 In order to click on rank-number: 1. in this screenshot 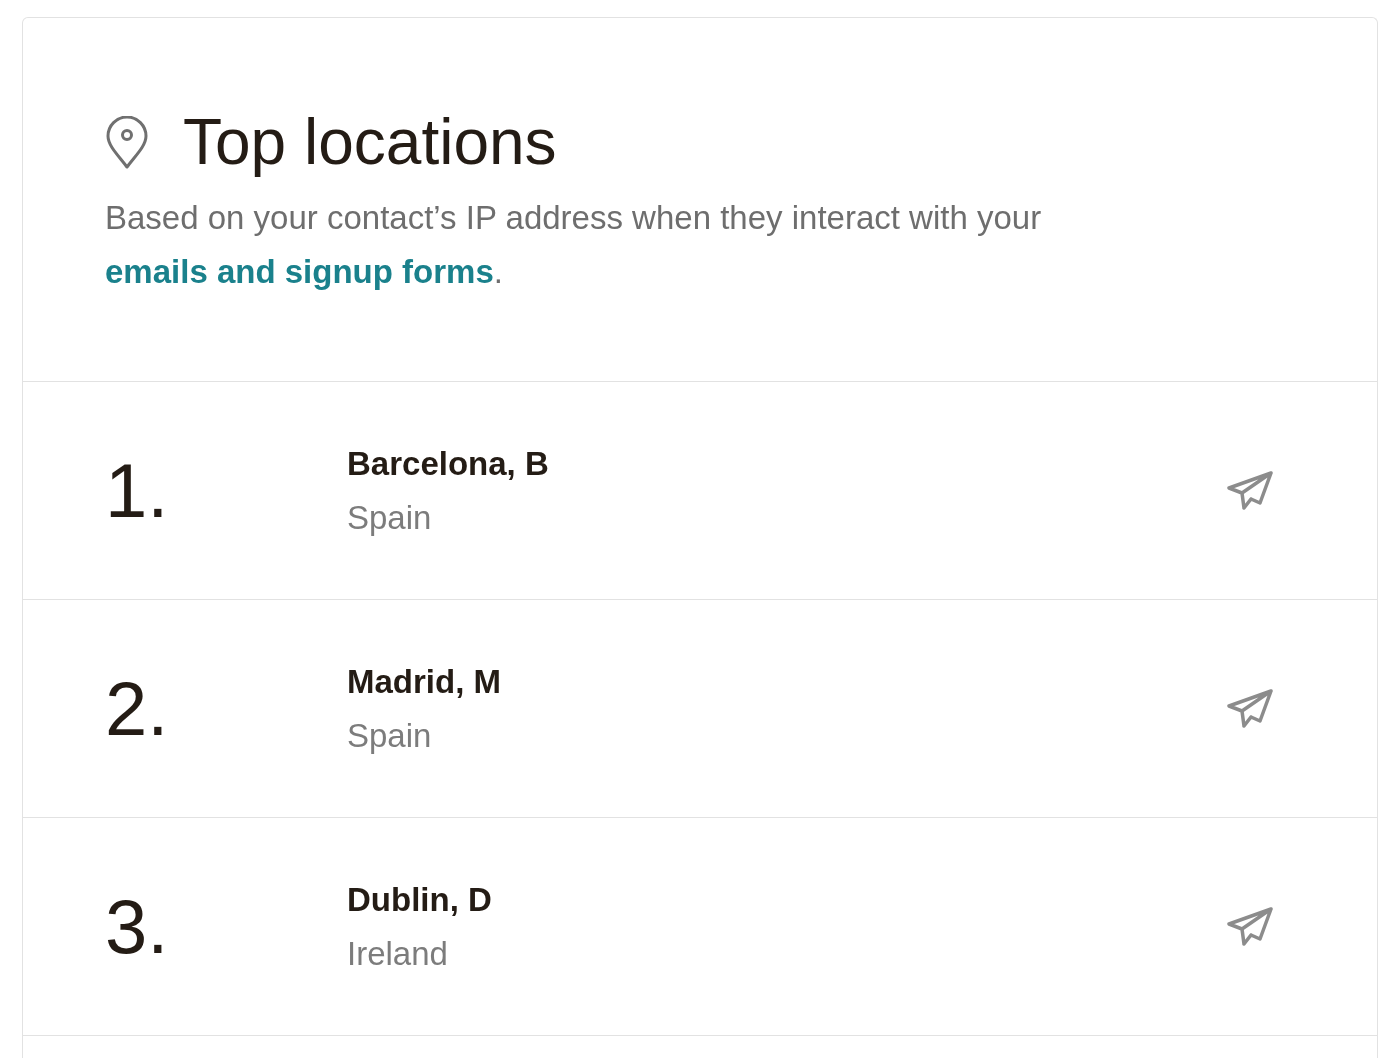, I will do `click(137, 490)`.